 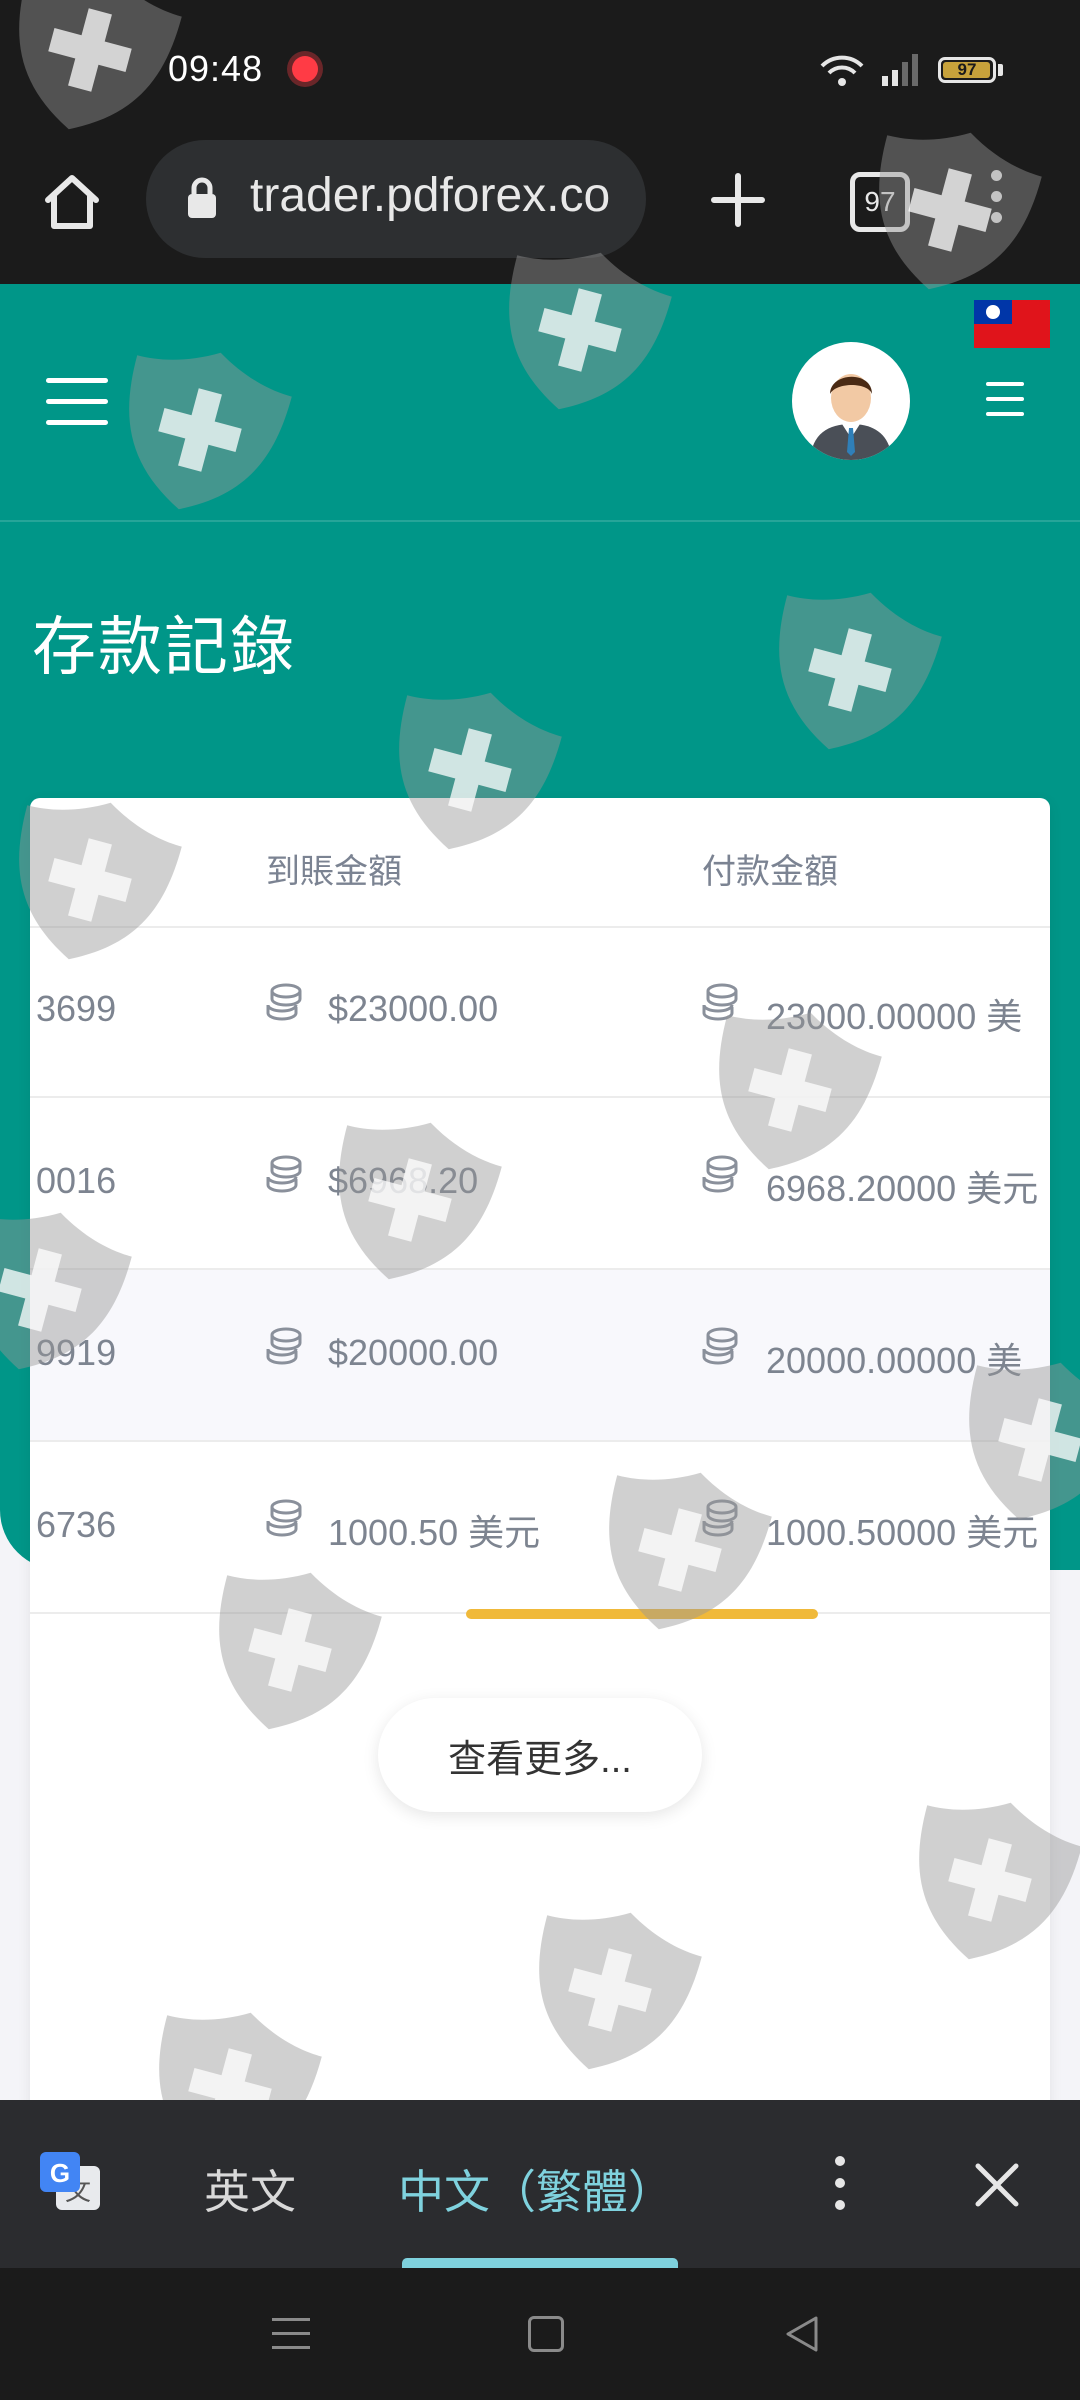 I want to click on signal-icon, so click(x=900, y=70).